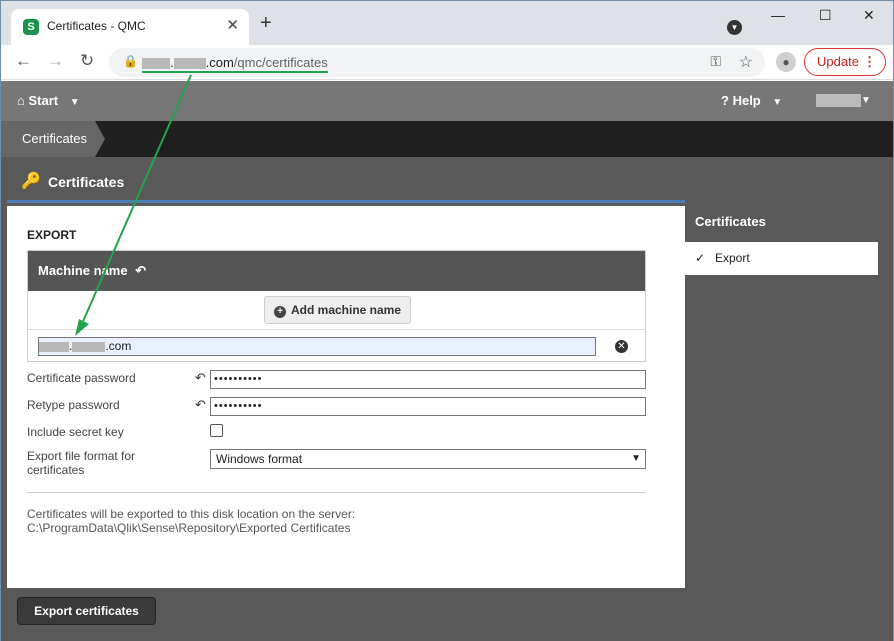  I want to click on help-menu-button: ? Help ▼, so click(751, 100).